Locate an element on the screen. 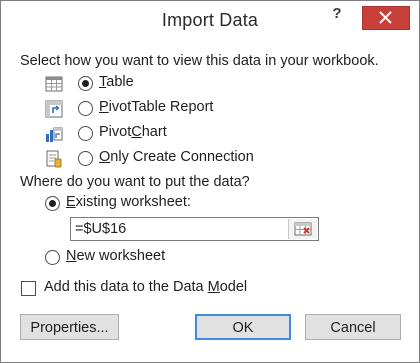 The image size is (420, 363). label-rest: xisting worksheet: is located at coordinates (133, 202).